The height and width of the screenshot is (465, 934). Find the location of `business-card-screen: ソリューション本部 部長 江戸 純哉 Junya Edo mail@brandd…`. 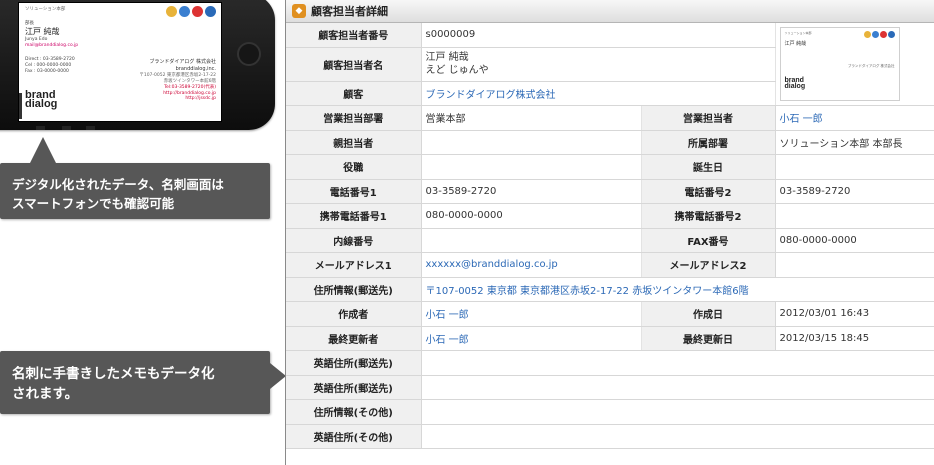

business-card-screen: ソリューション本部 部長 江戸 純哉 Junya Edo mail@brandd… is located at coordinates (120, 62).